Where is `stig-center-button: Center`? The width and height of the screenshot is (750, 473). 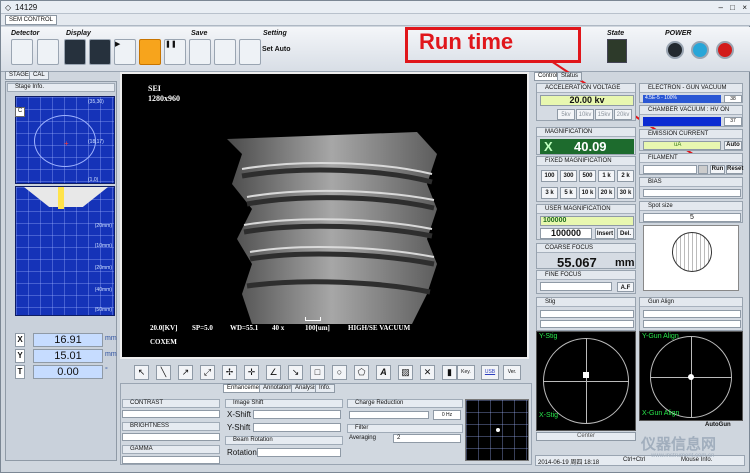
stig-center-button: Center is located at coordinates (586, 436).